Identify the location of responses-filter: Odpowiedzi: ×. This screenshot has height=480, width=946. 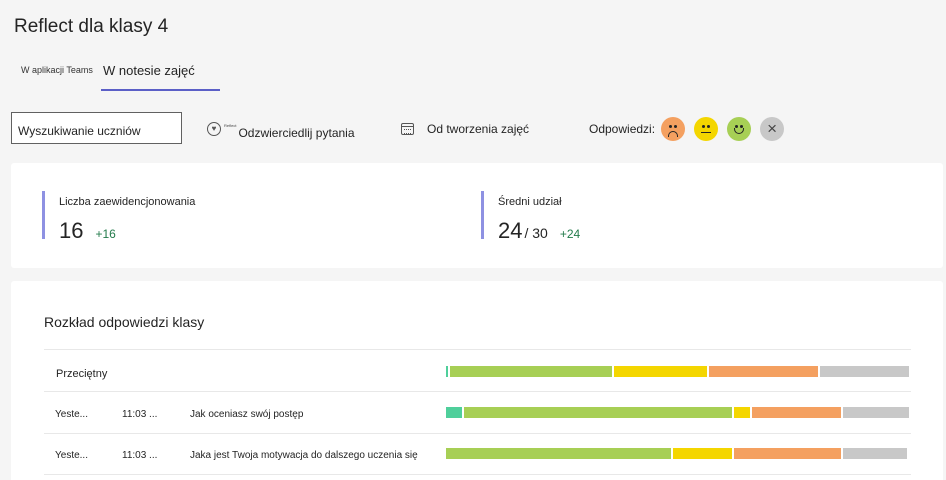
(691, 129).